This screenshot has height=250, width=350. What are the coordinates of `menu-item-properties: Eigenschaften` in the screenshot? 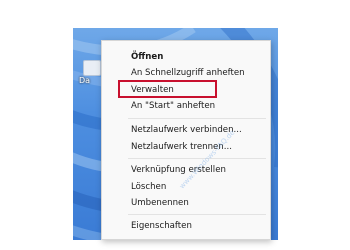 It's located at (186, 226).